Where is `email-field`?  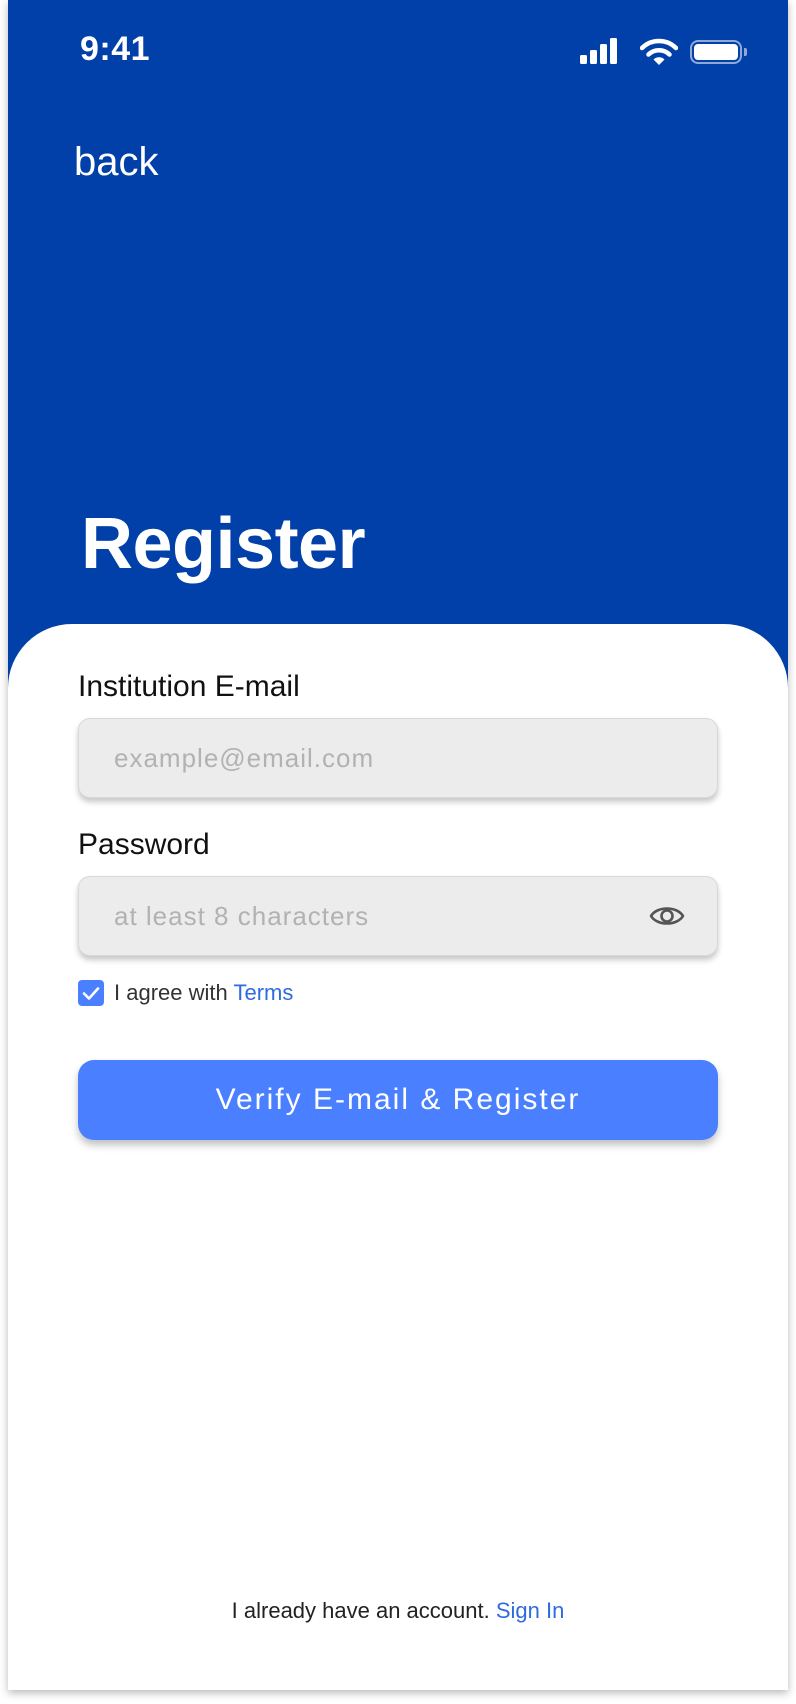
email-field is located at coordinates (398, 758).